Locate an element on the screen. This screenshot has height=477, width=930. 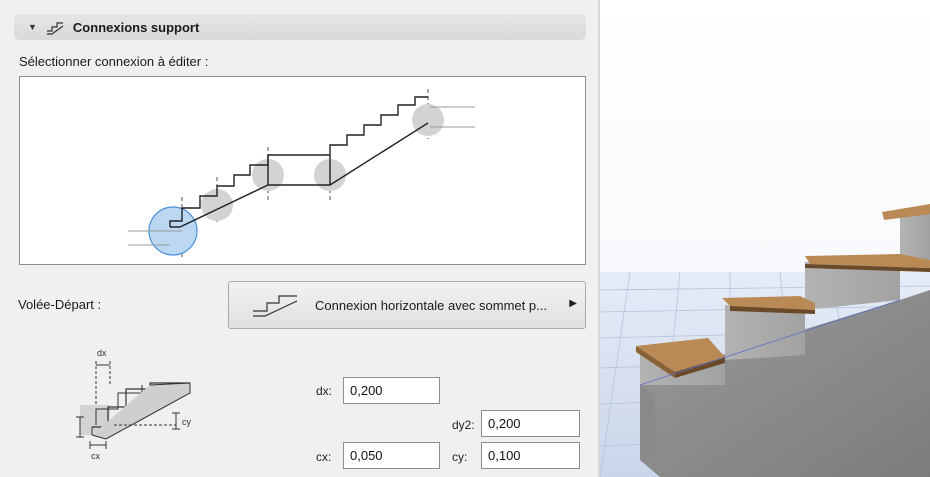
connection-point-end is located at coordinates (428, 120).